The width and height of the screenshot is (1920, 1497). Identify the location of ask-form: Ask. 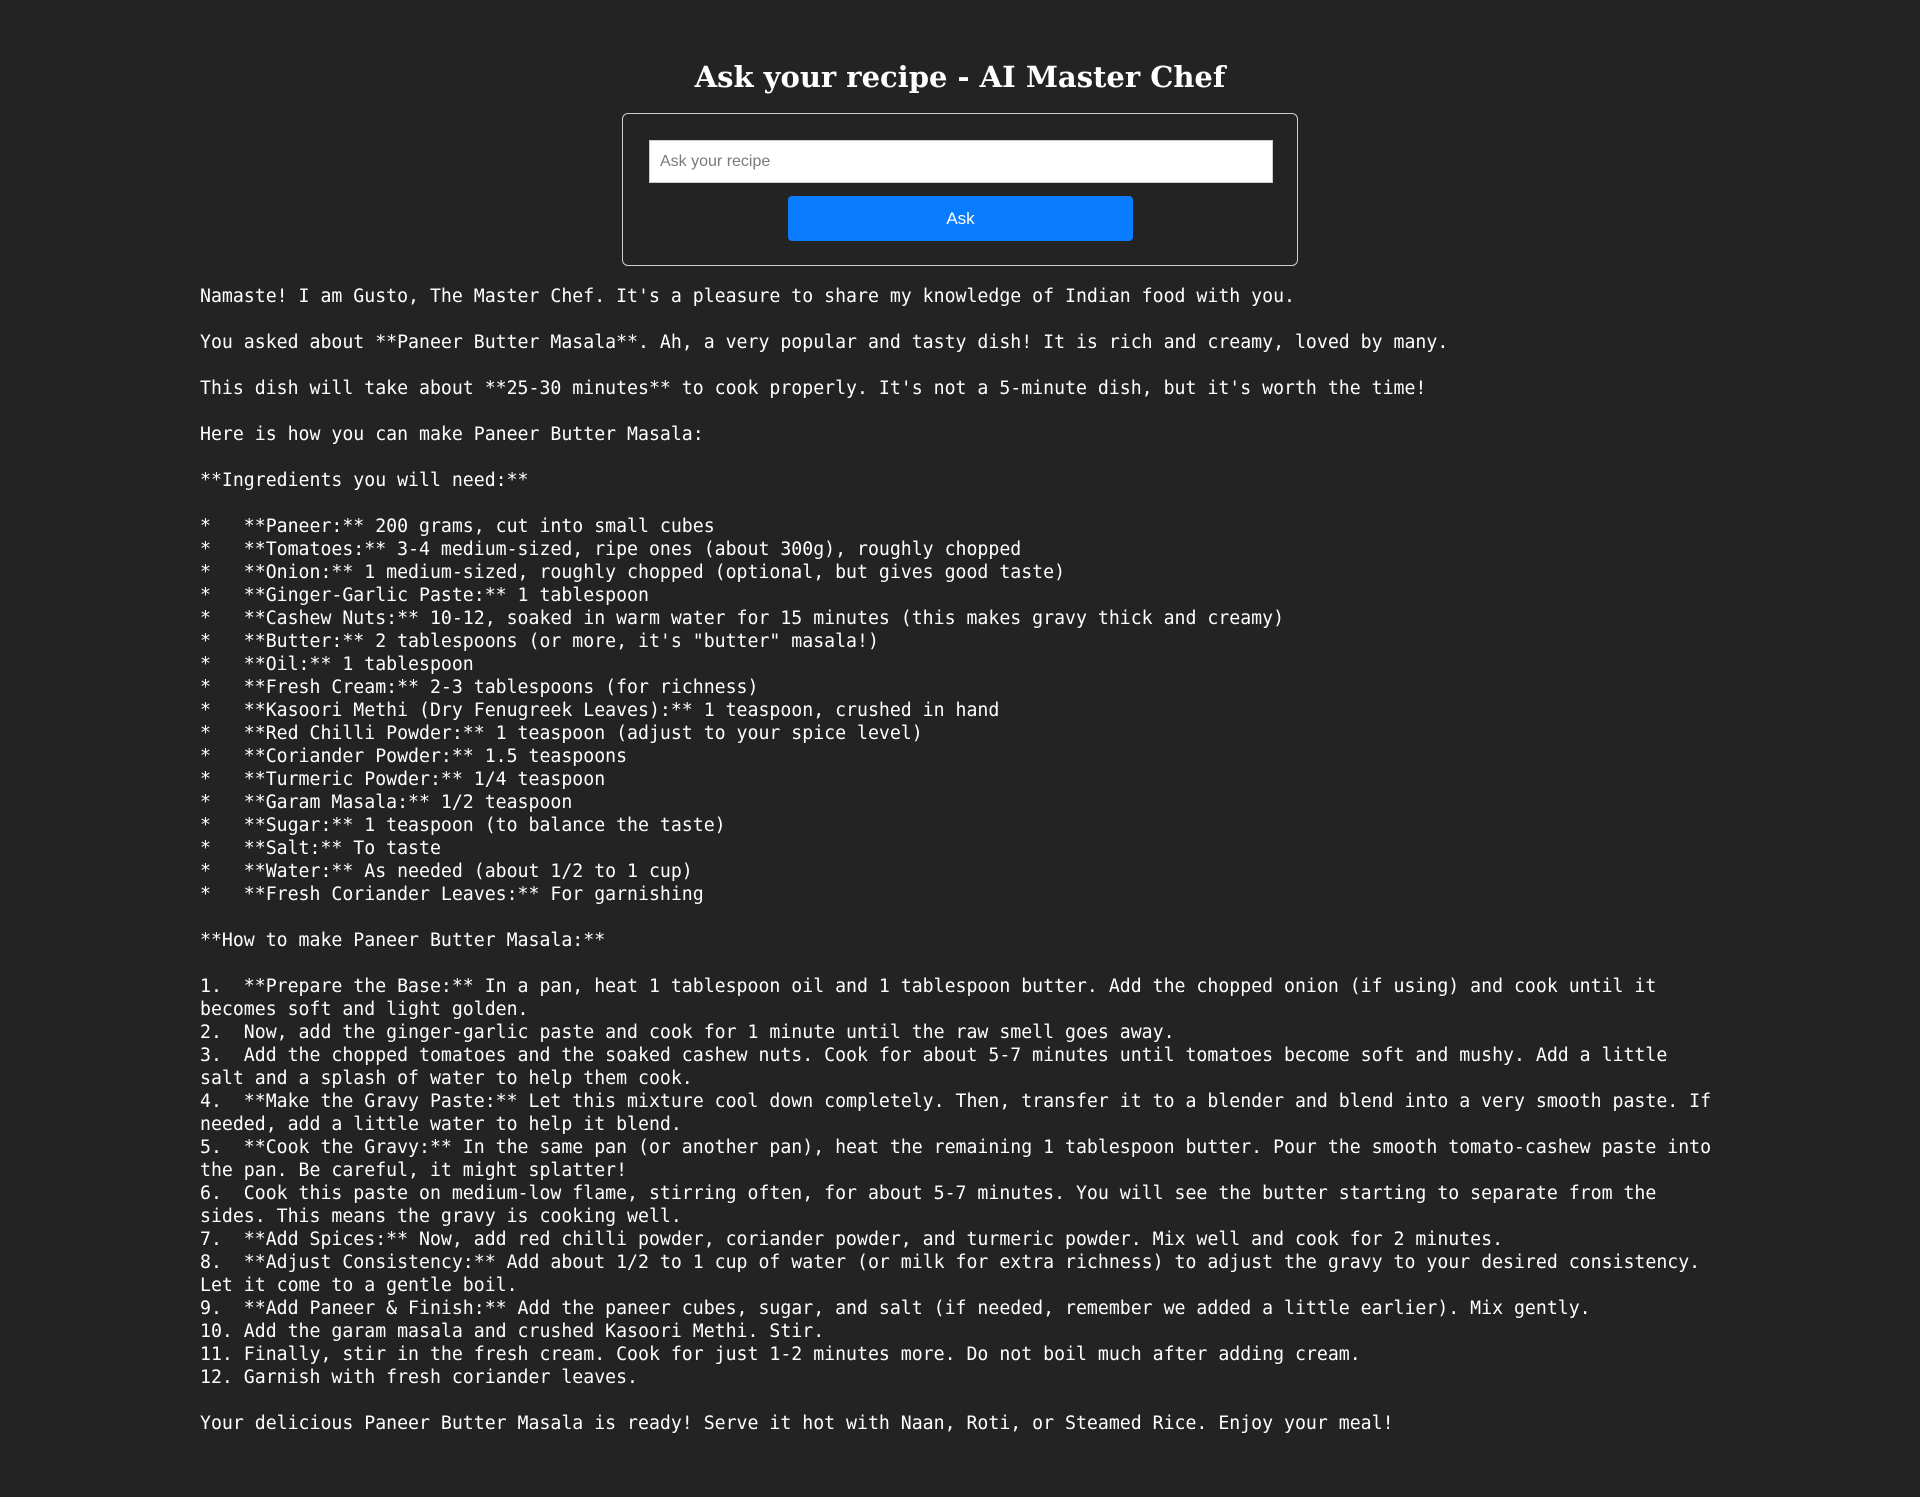
(960, 189).